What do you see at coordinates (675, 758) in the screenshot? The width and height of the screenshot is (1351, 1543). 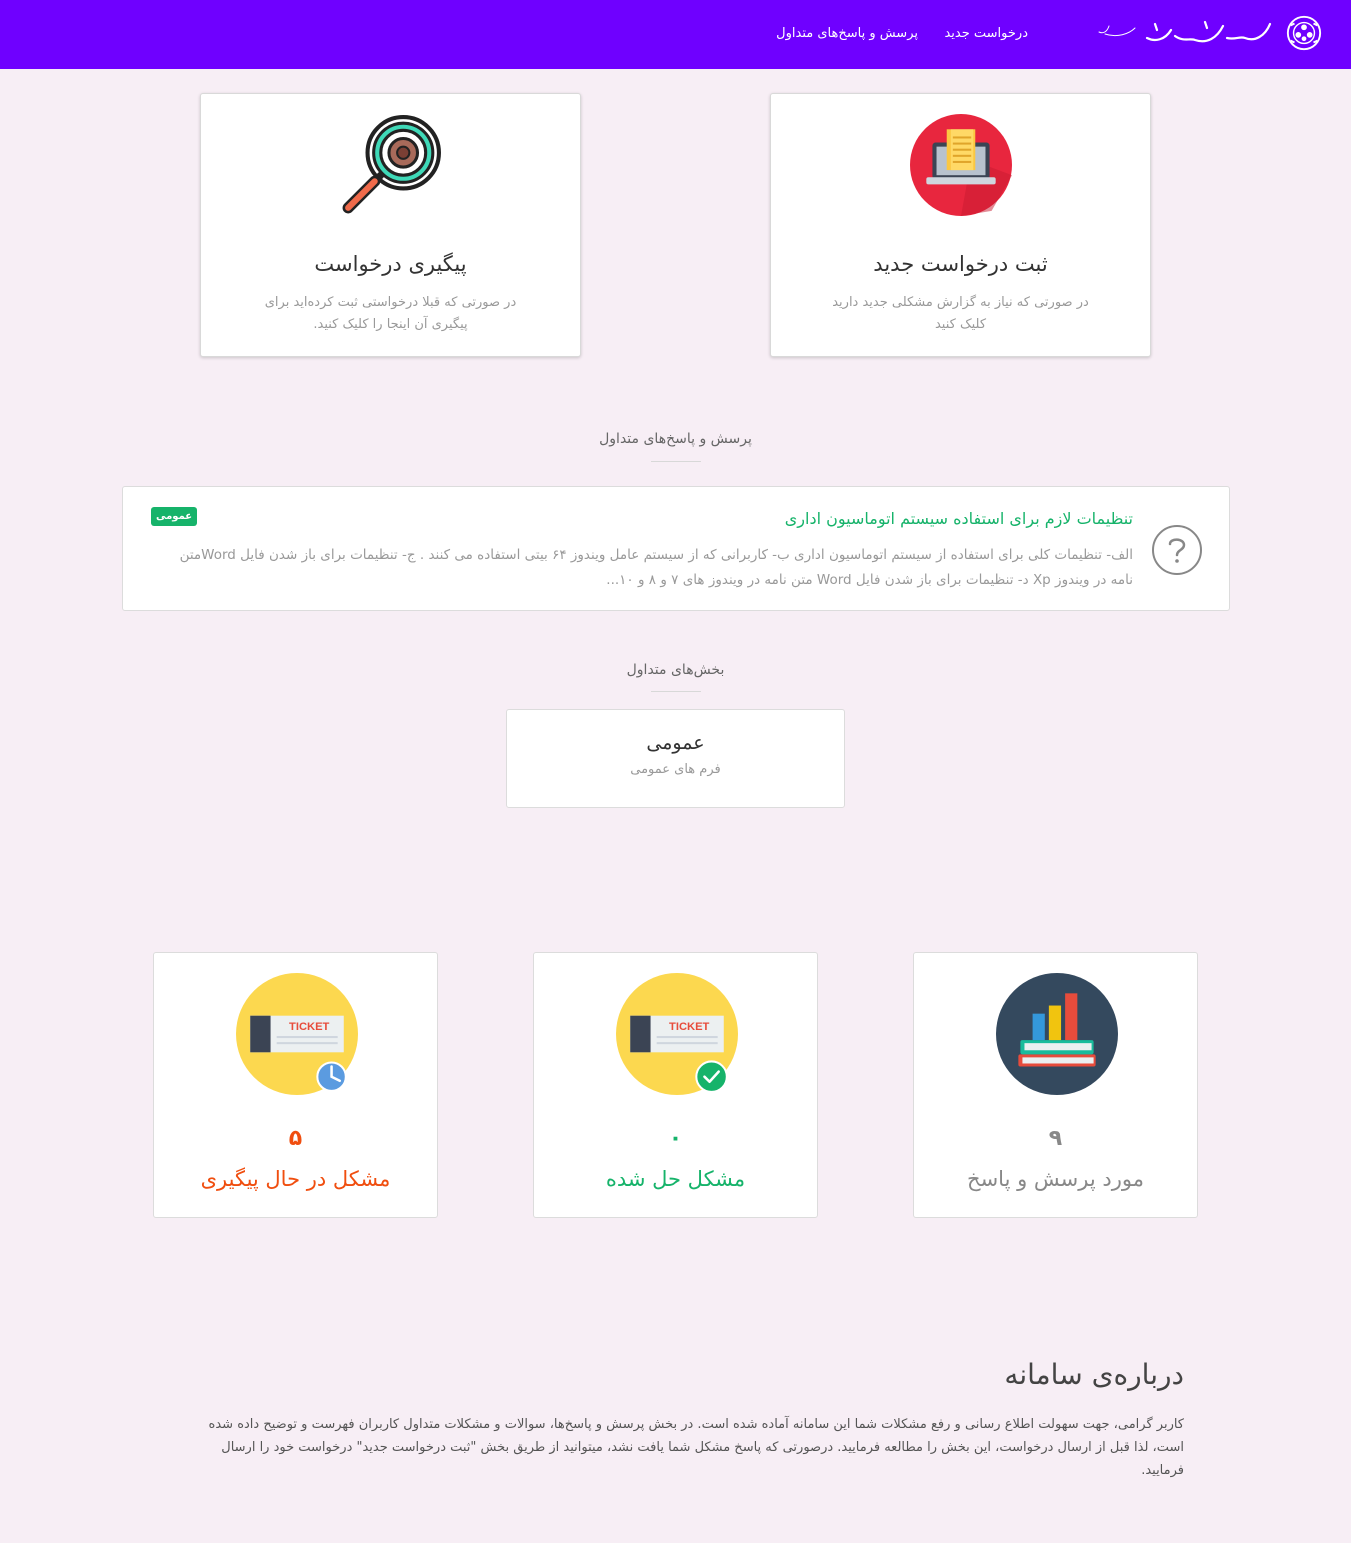 I see `category-card-general: عمومی فرم های عمومی` at bounding box center [675, 758].